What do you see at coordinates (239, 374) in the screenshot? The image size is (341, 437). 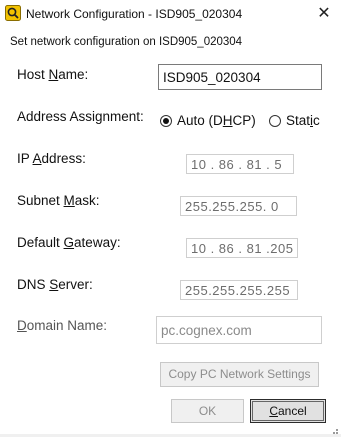 I see `copy-pc-network-settings-button: Copy PC Network Settings` at bounding box center [239, 374].